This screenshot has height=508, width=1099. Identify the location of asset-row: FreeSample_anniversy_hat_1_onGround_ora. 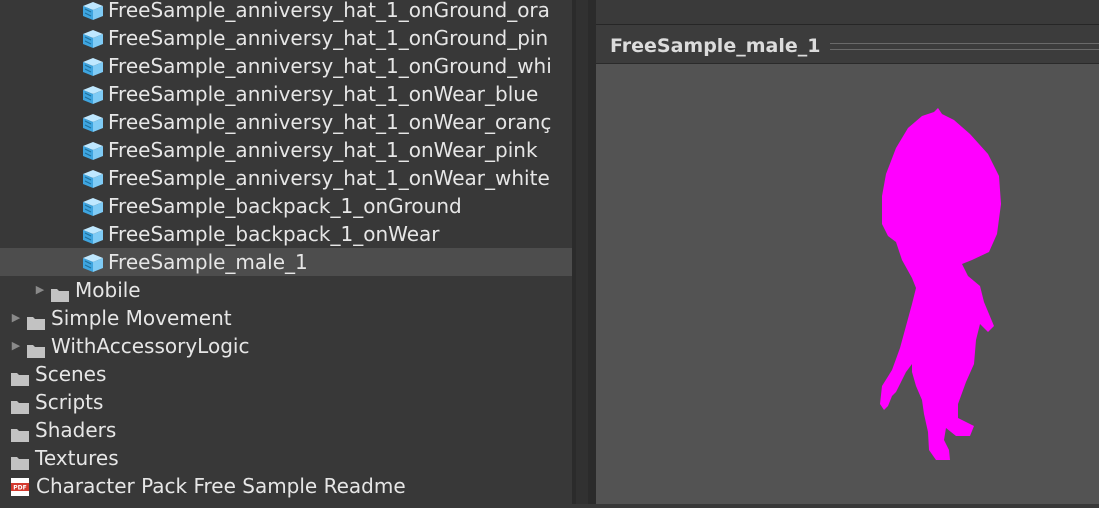
(286, 12).